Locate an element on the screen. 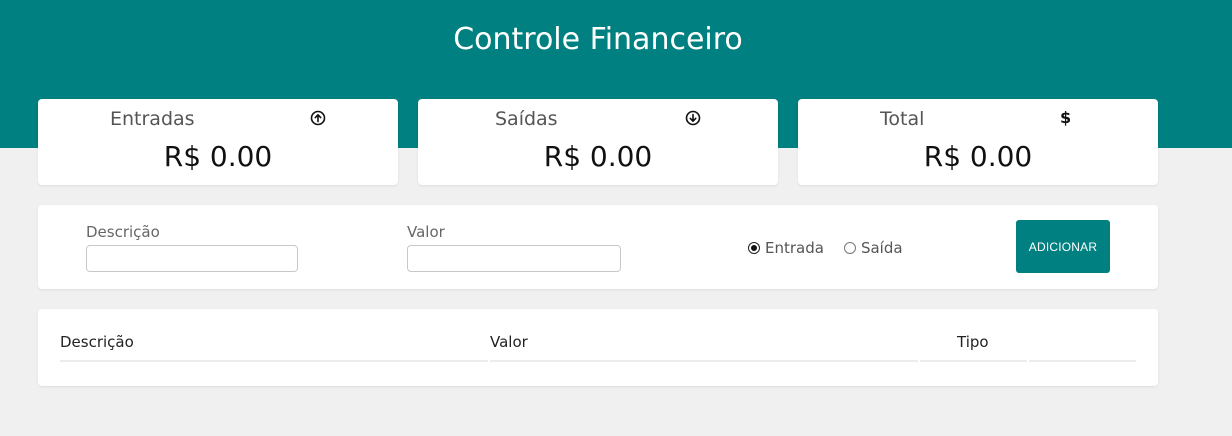 The height and width of the screenshot is (436, 1232). column-header-description: Descrição is located at coordinates (97, 342).